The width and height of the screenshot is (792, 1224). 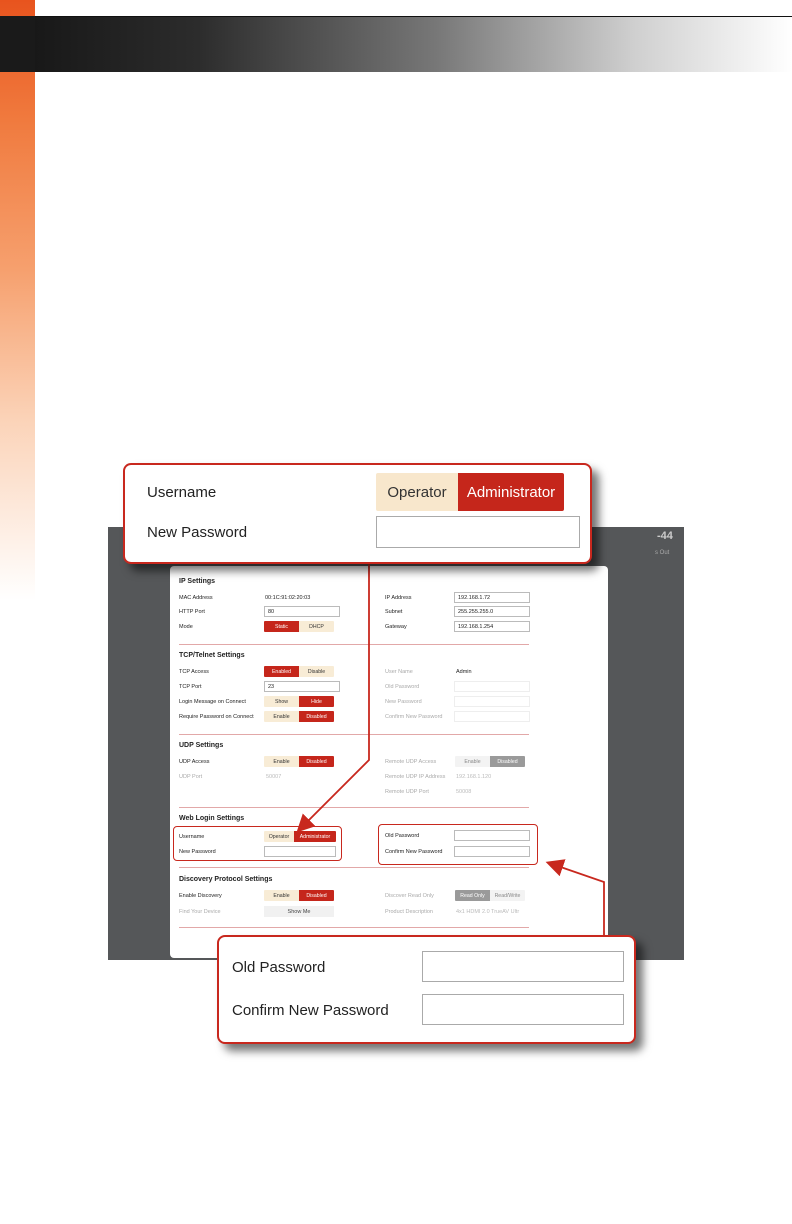 What do you see at coordinates (426, 989) in the screenshot?
I see `callout-passwords-zoom: Old Password Confirm New Password` at bounding box center [426, 989].